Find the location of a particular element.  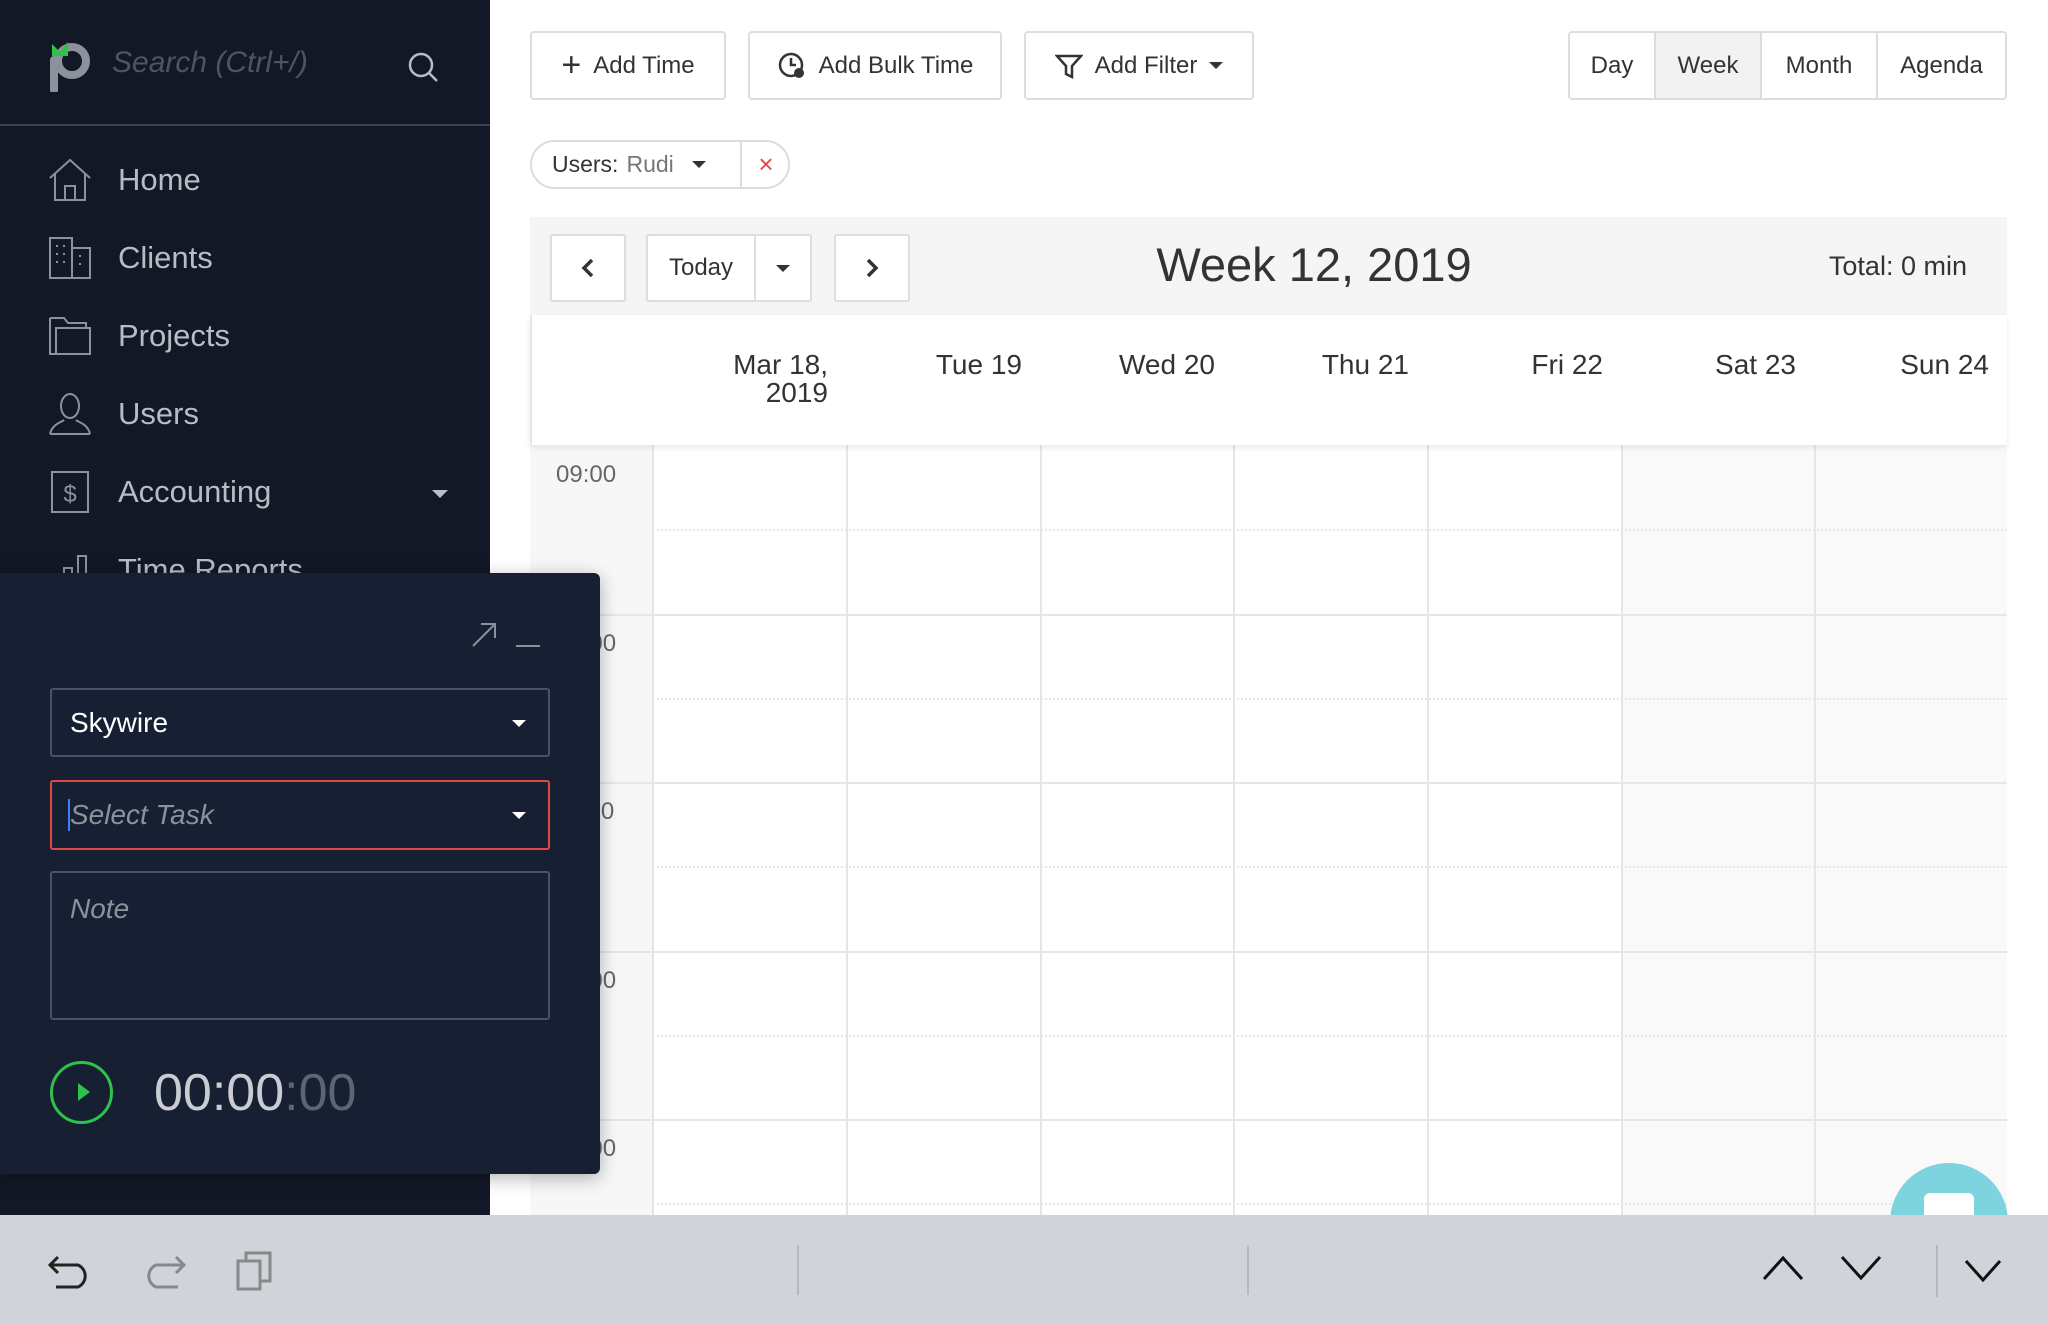

search-input: Search (Ctrl+/) is located at coordinates (210, 63).